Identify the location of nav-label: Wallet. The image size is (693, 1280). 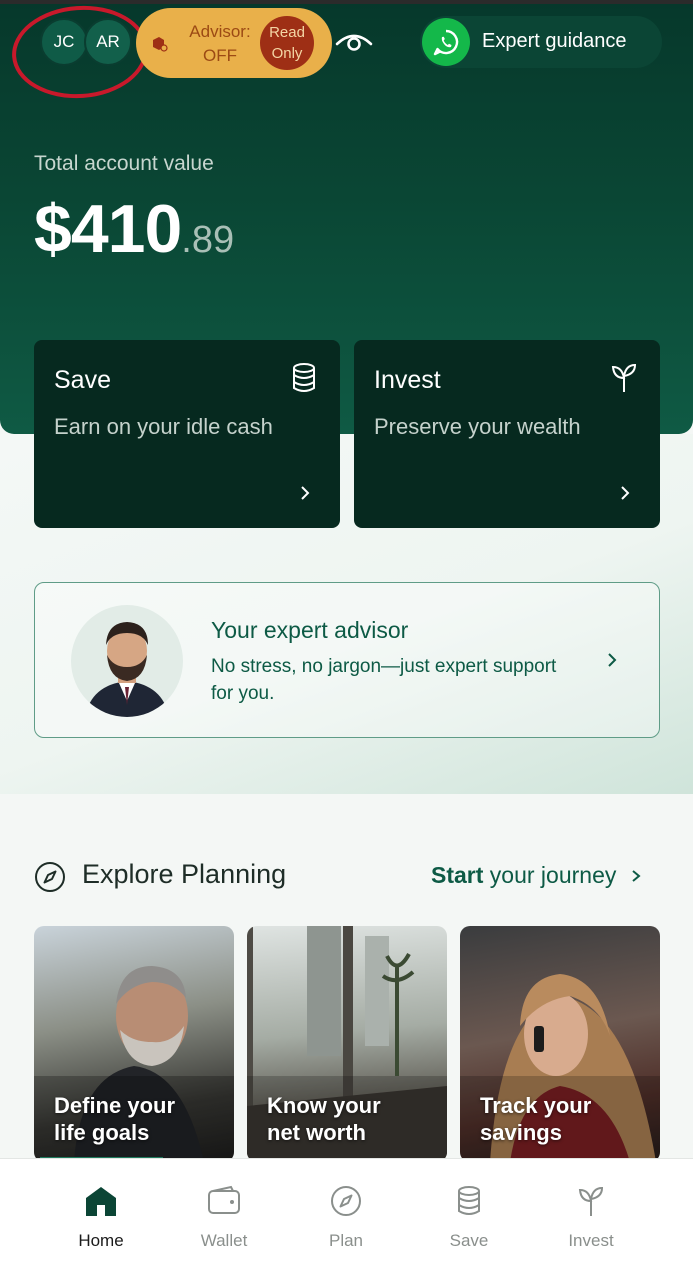
(224, 1240).